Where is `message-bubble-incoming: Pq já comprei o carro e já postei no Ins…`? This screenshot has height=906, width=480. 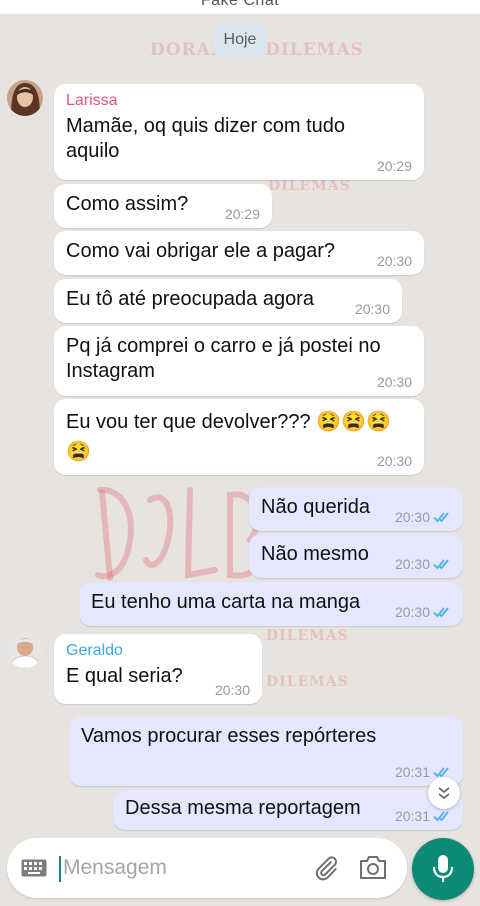 message-bubble-incoming: Pq já comprei o carro e já postei no Ins… is located at coordinates (239, 361).